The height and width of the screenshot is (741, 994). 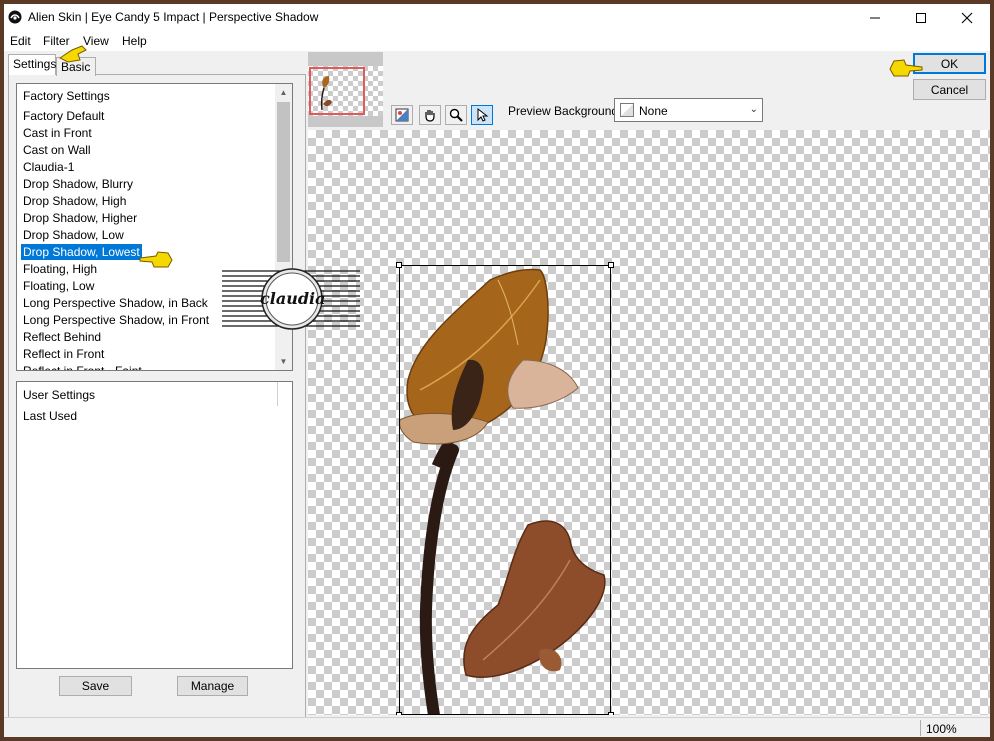 I want to click on magnifier-icon, so click(x=456, y=115).